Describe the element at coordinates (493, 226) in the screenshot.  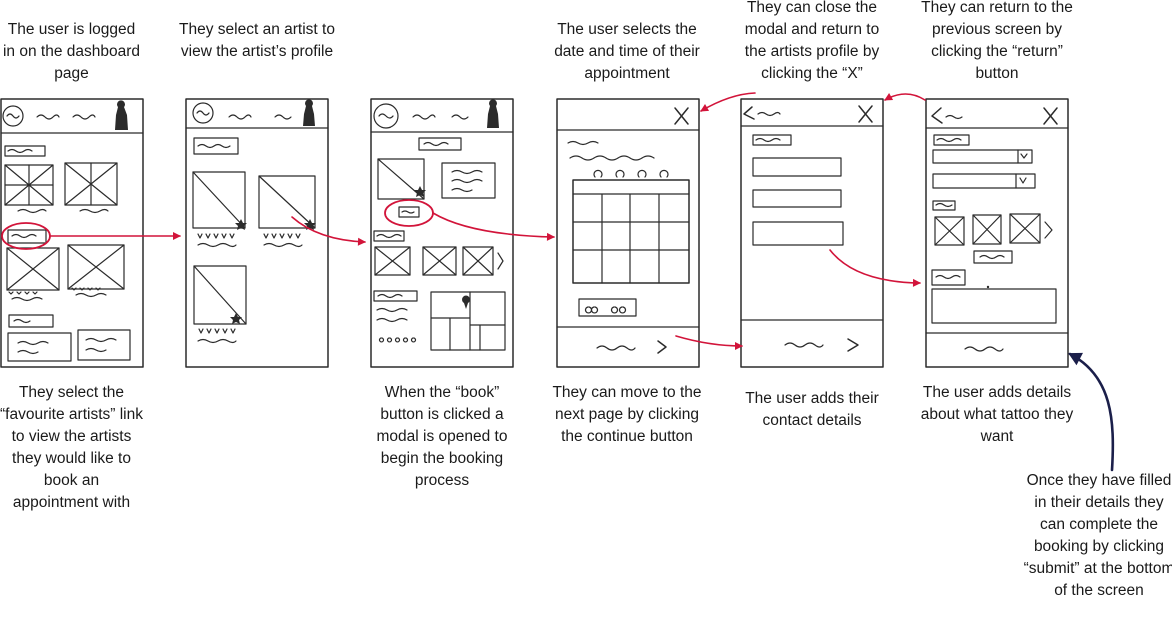
I see `arrow-to-booking-modal` at that location.